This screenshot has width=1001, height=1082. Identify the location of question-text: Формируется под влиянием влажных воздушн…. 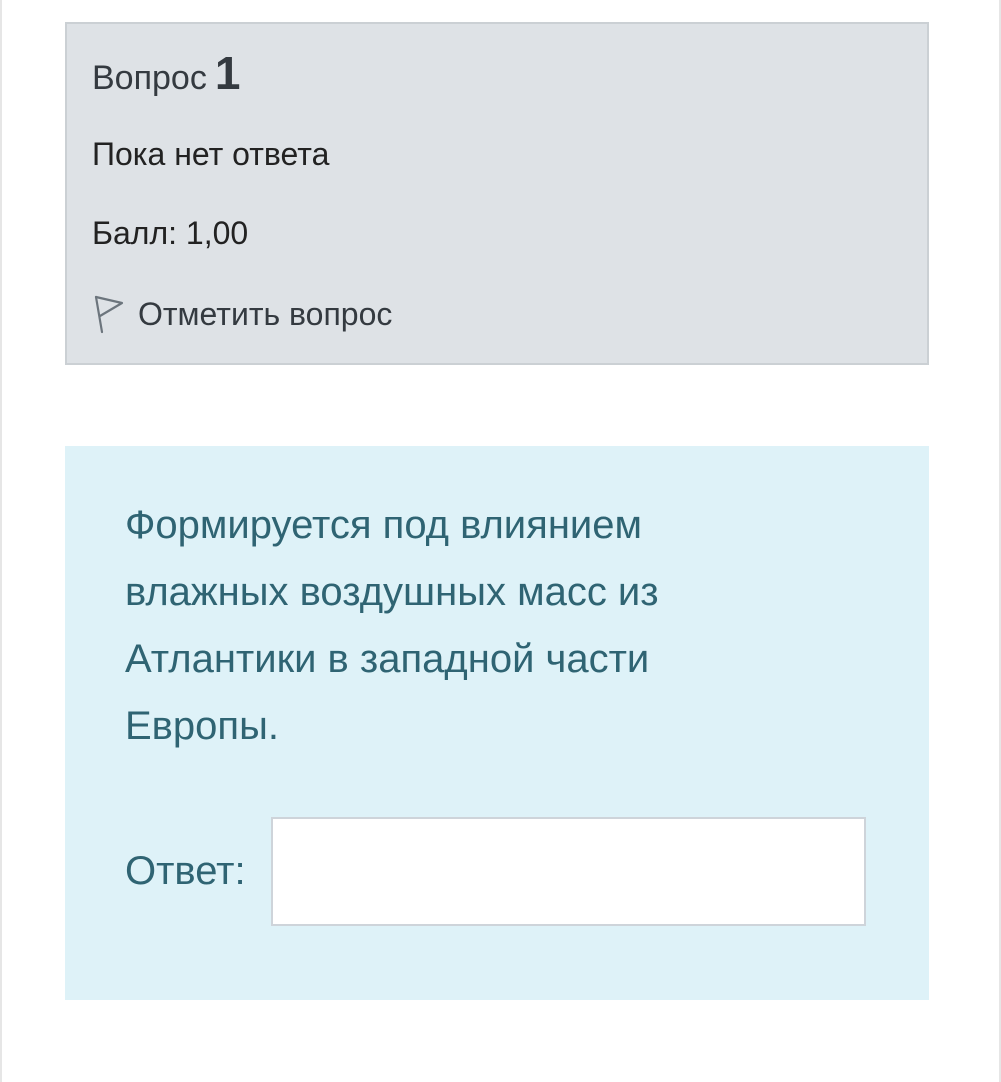
(392, 625).